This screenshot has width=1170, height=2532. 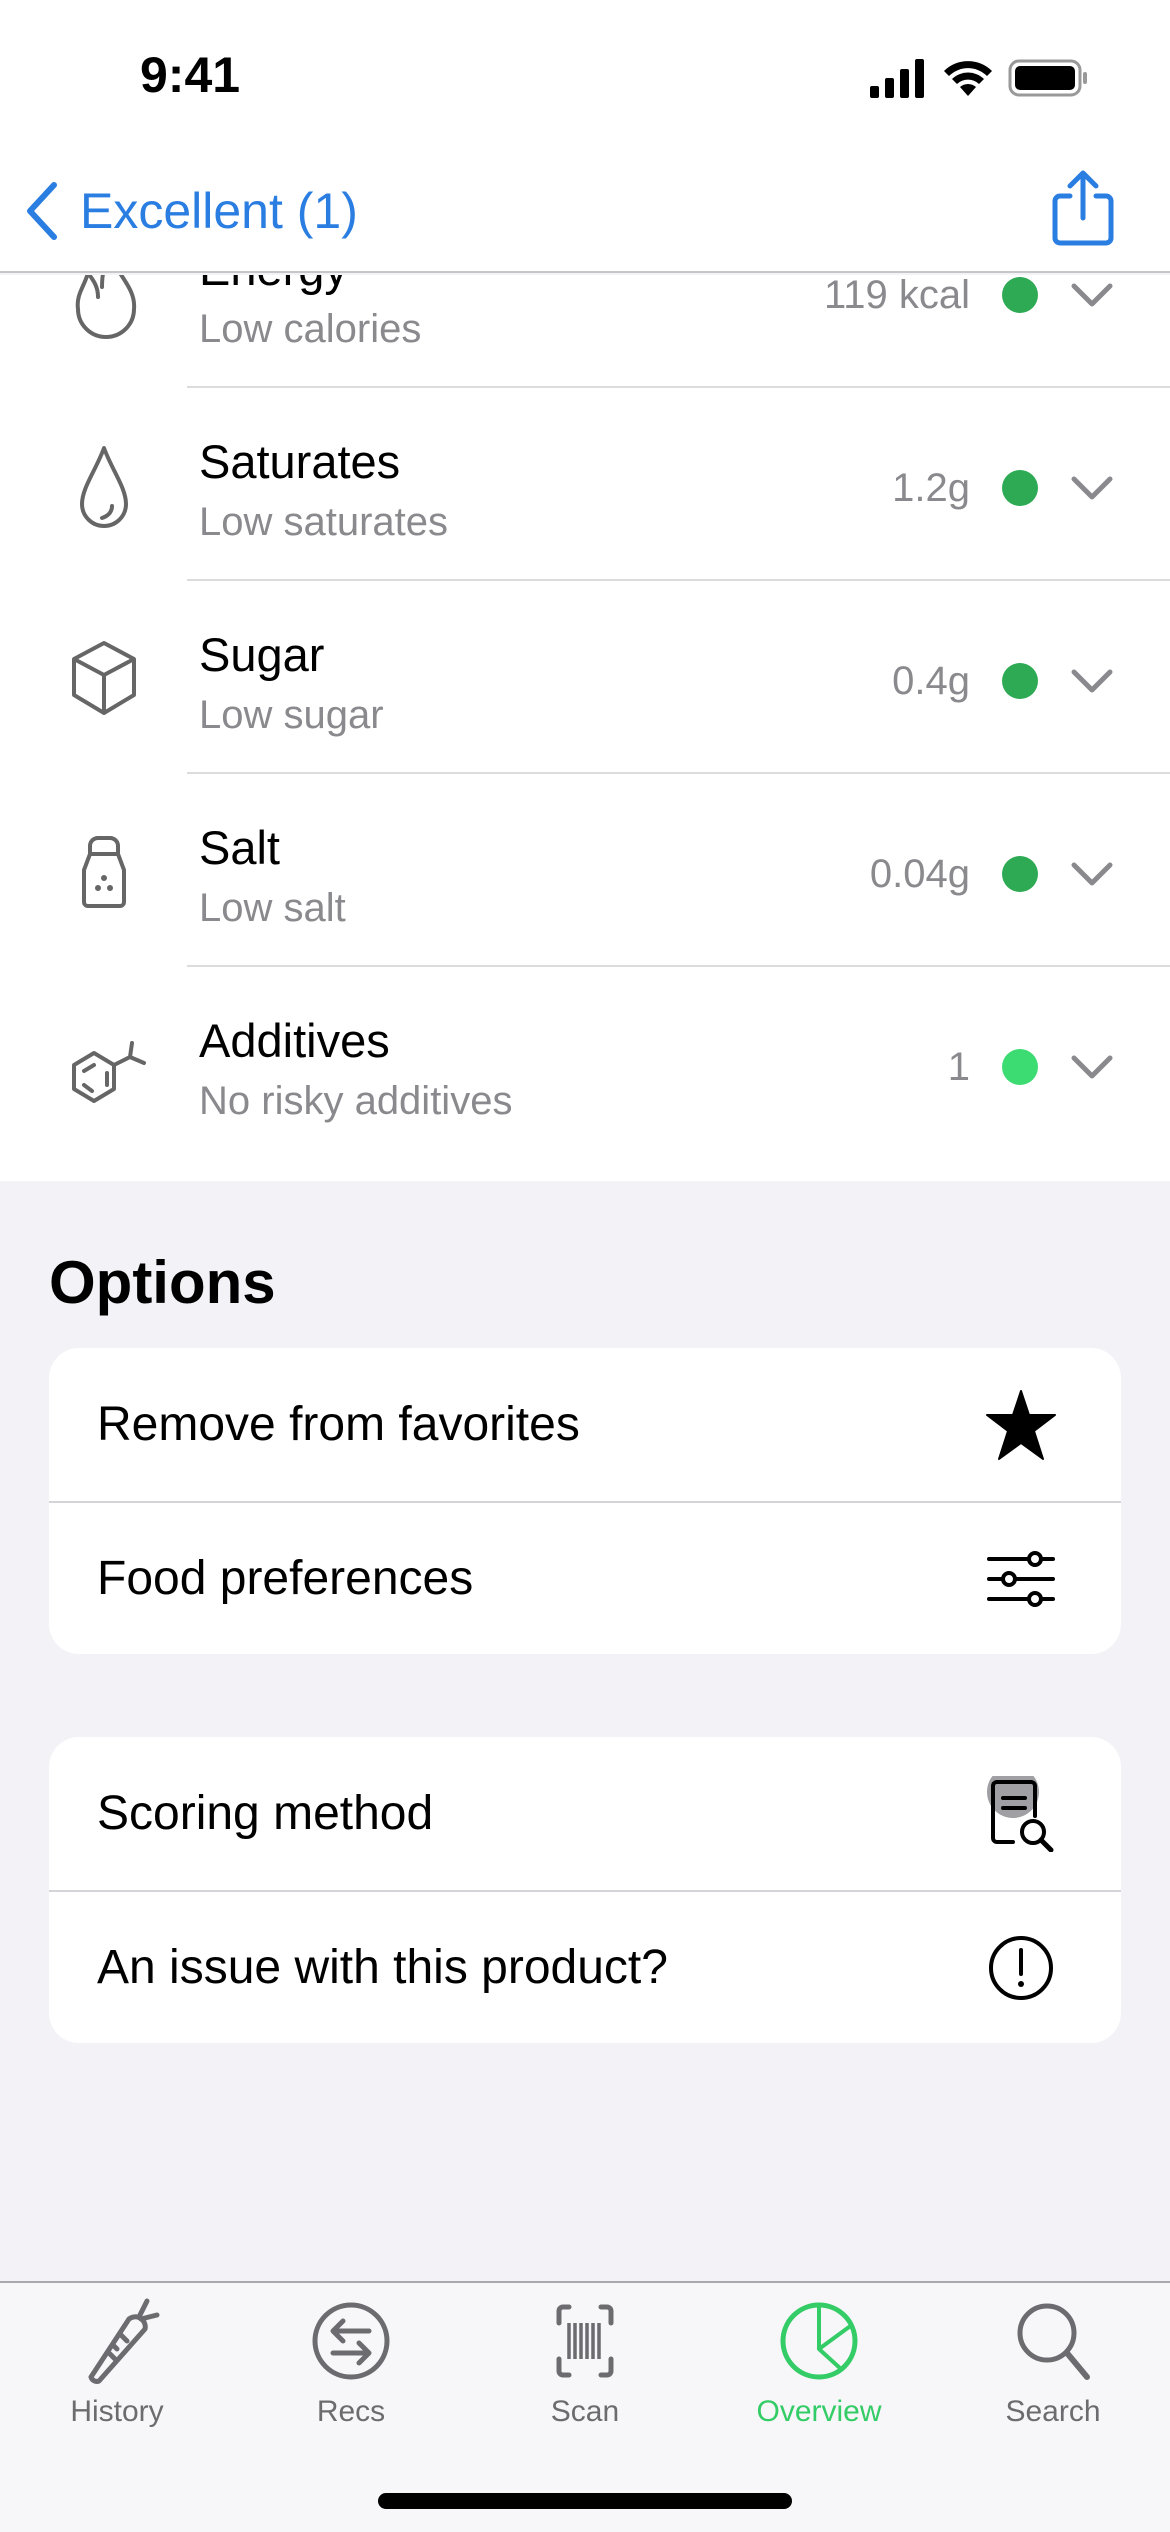 I want to click on share-button, so click(x=1083, y=208).